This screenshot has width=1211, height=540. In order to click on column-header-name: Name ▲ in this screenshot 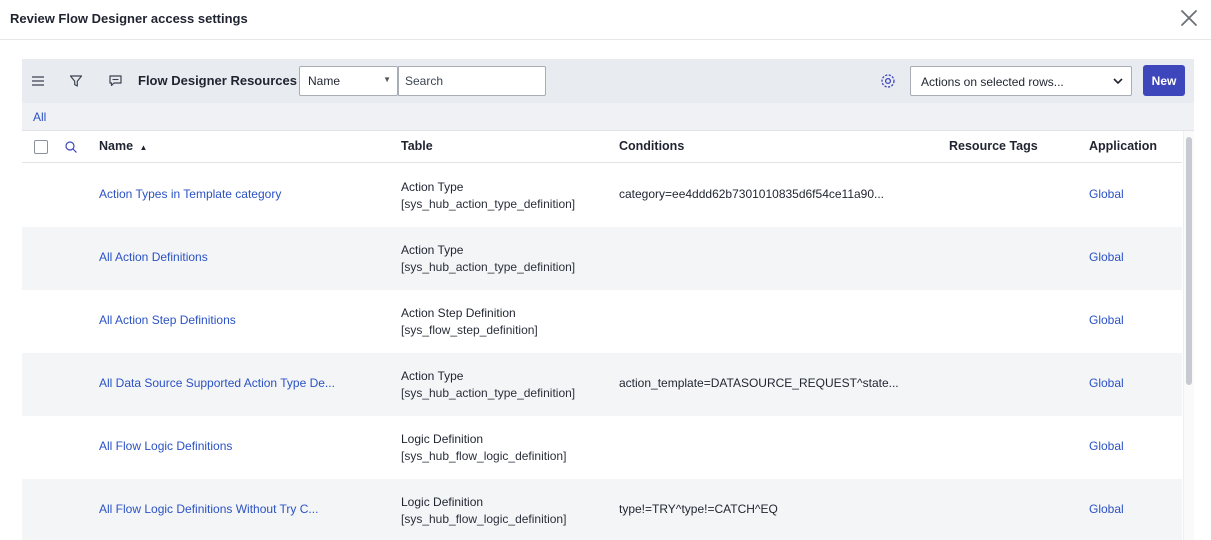, I will do `click(123, 146)`.